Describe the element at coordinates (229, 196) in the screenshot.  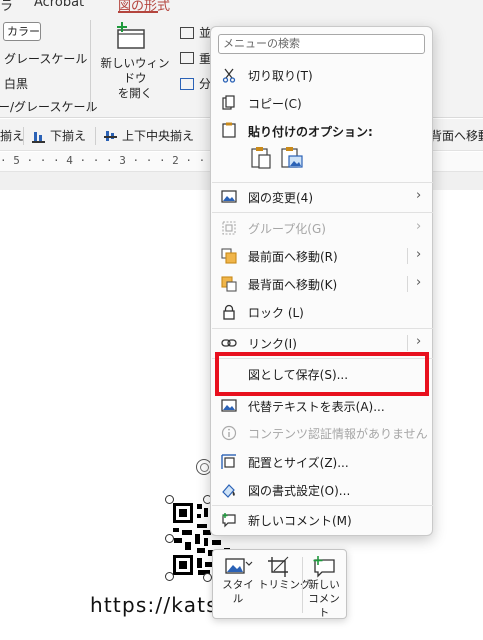
I see `change-picture-icon` at that location.